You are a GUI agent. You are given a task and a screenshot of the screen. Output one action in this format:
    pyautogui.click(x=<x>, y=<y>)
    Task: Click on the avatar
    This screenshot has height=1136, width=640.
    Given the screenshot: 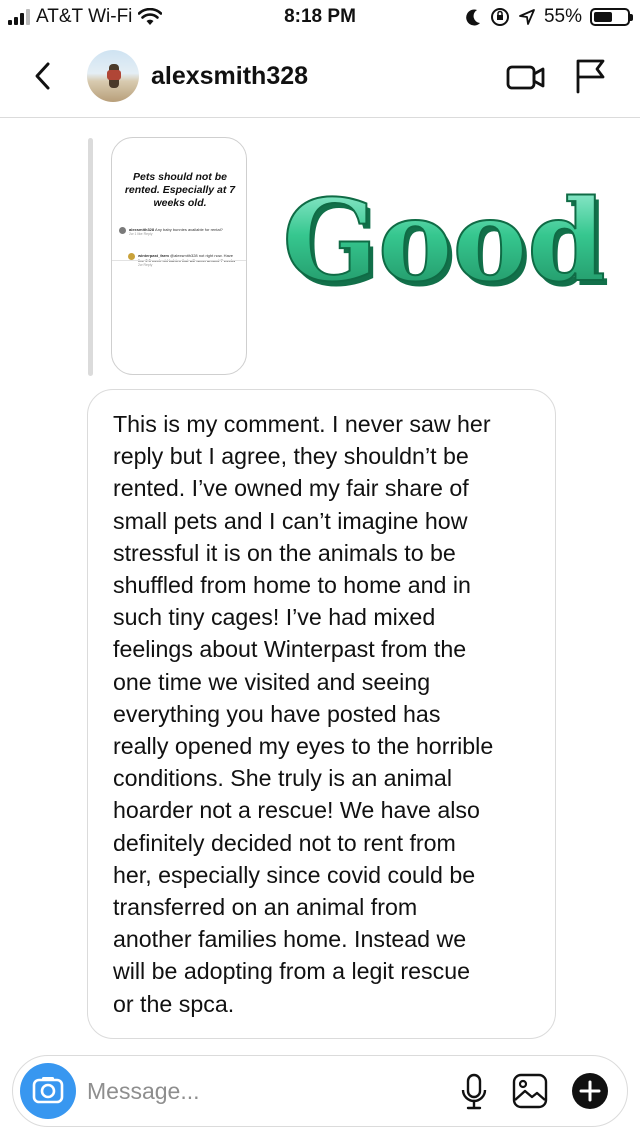 What is the action you would take?
    pyautogui.click(x=113, y=76)
    